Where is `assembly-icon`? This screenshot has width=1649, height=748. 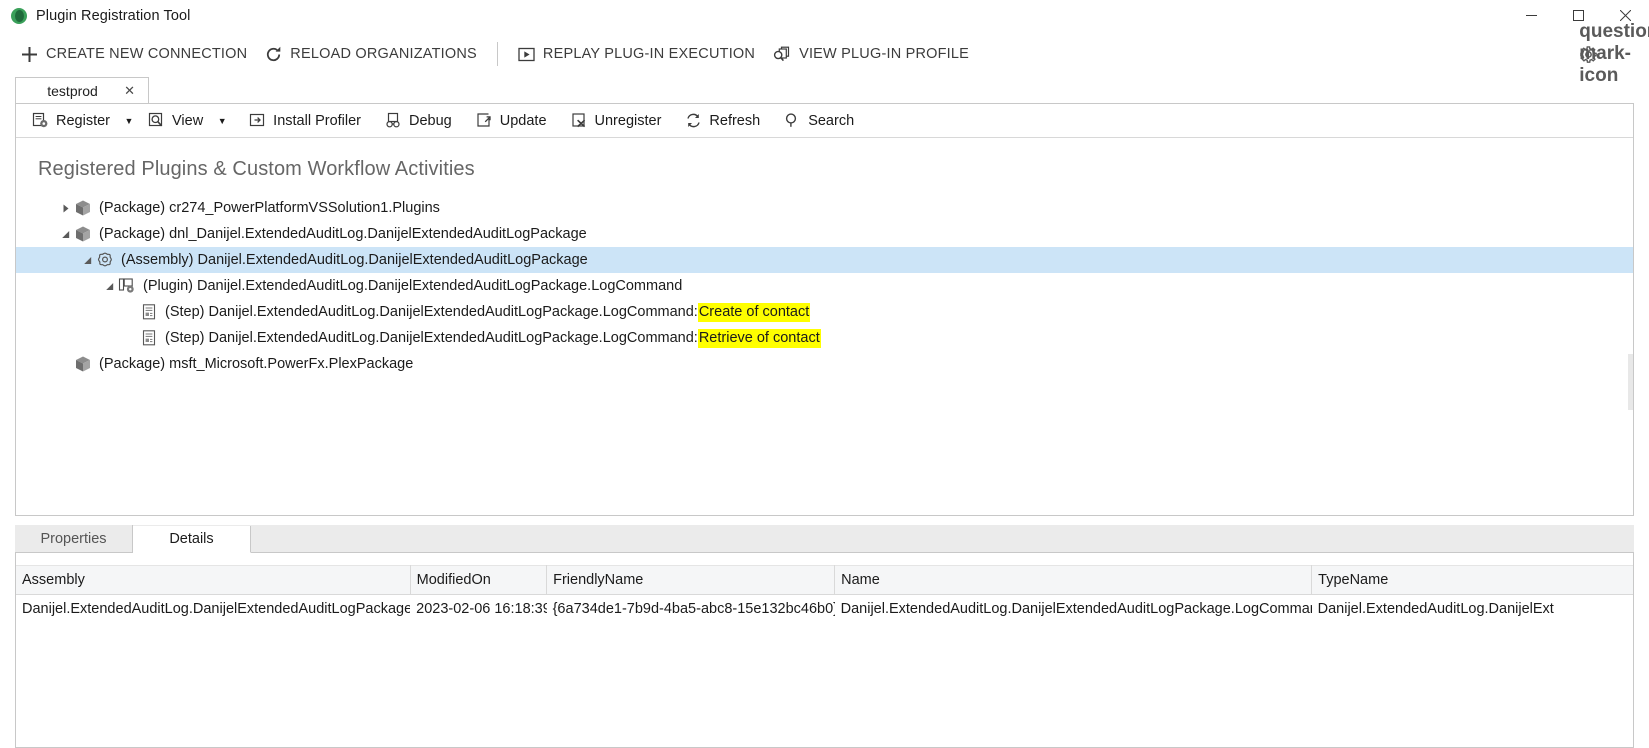
assembly-icon is located at coordinates (105, 260).